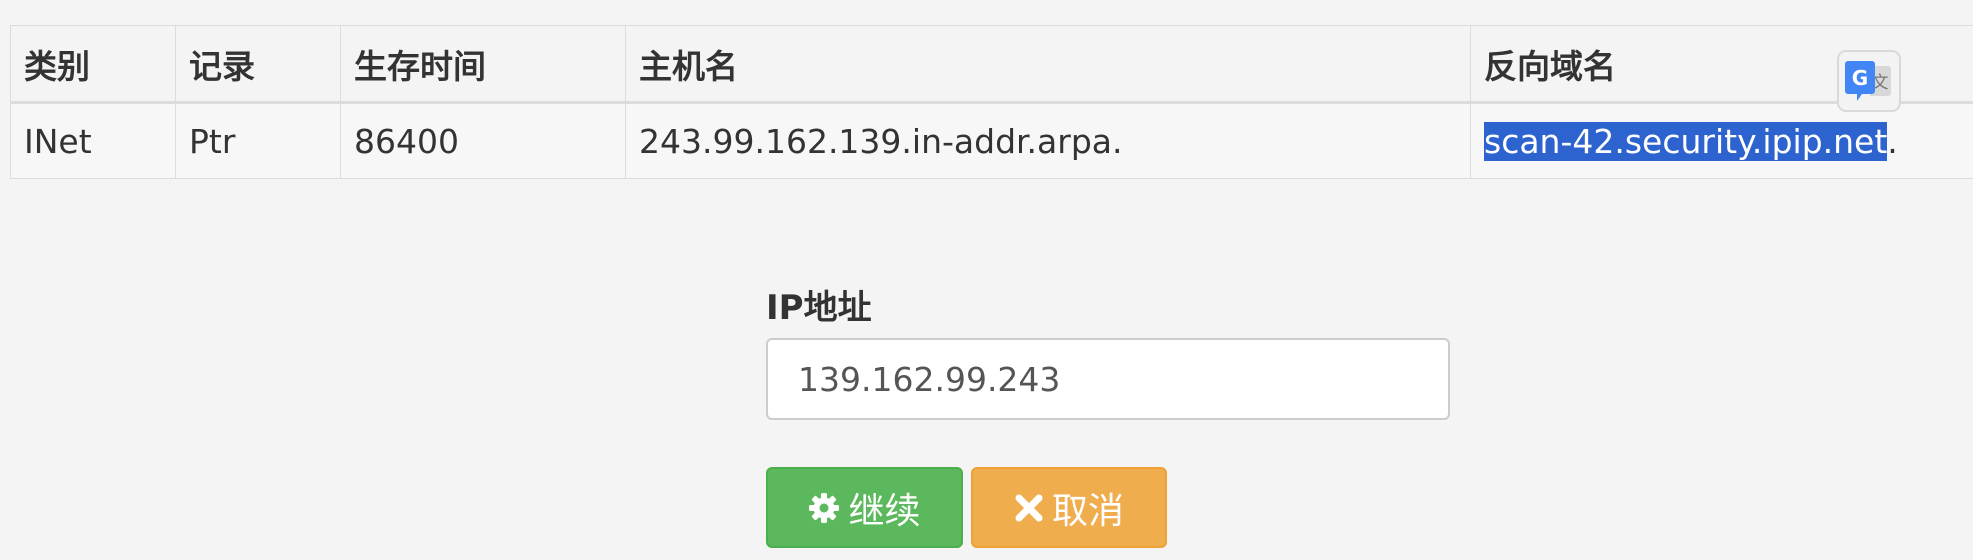  I want to click on column-header-hostname: 主机名, so click(1048, 64).